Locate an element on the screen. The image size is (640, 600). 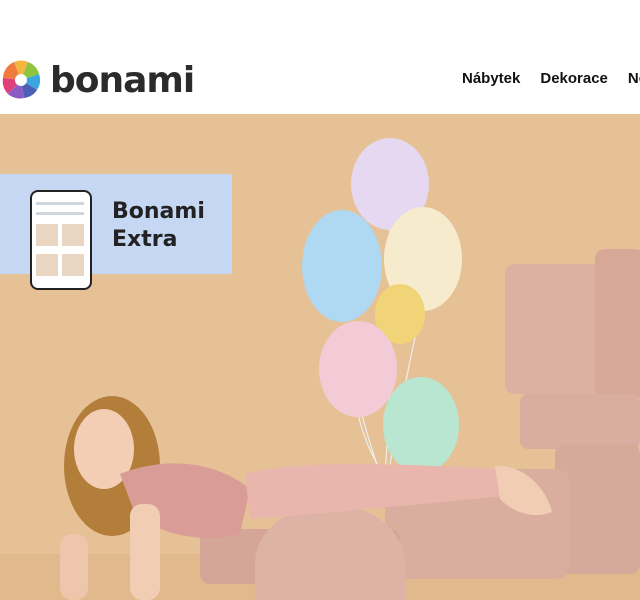
bonami-extra-promo: Bonami Extra is located at coordinates (116, 232).